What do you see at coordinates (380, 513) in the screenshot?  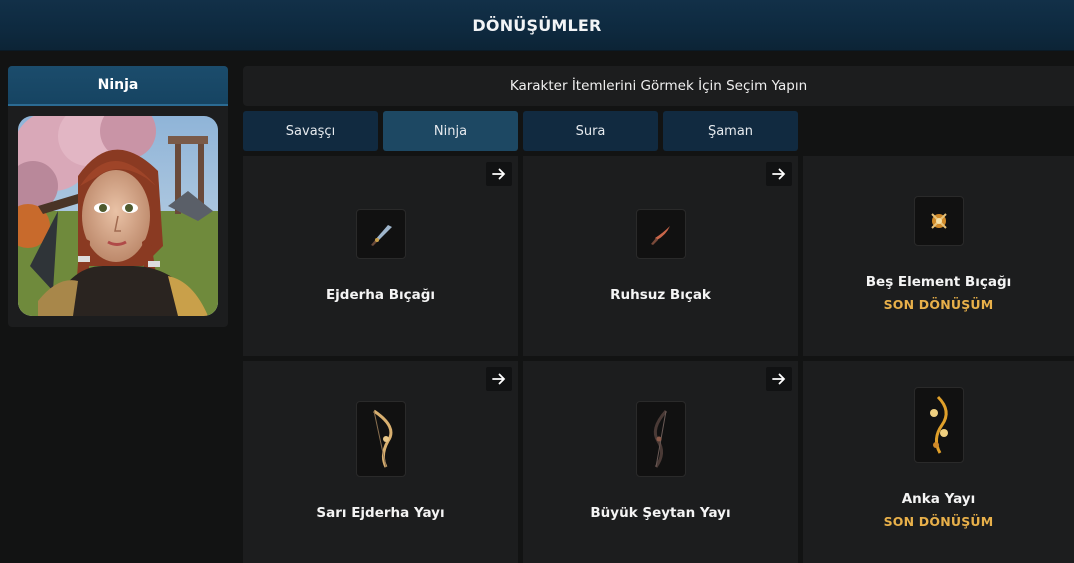 I see `item-name: Sarı Ejderha Yayı` at bounding box center [380, 513].